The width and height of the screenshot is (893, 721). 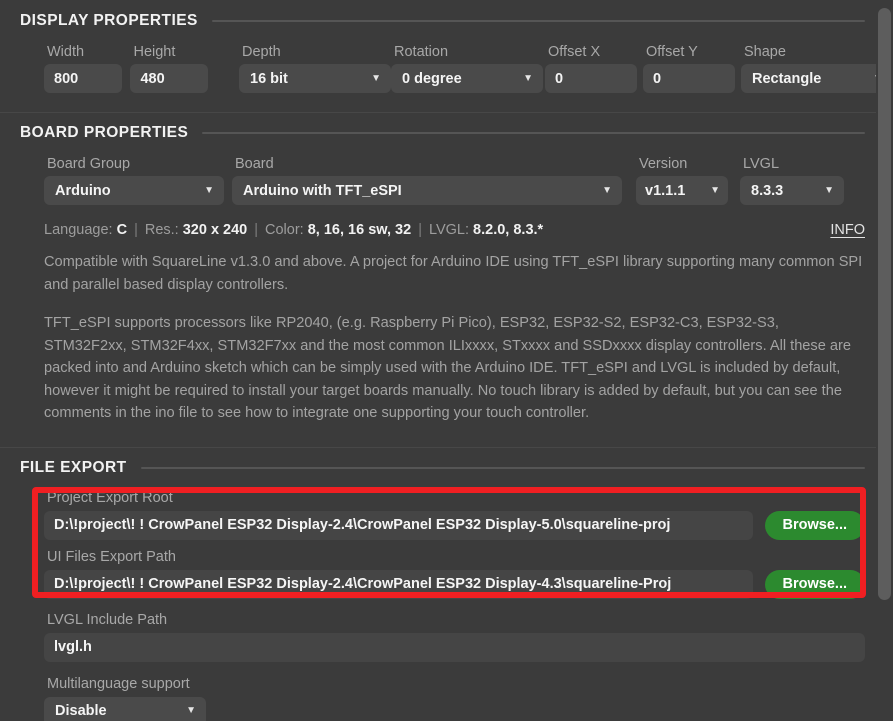 What do you see at coordinates (169, 78) in the screenshot?
I see `height-input: 480` at bounding box center [169, 78].